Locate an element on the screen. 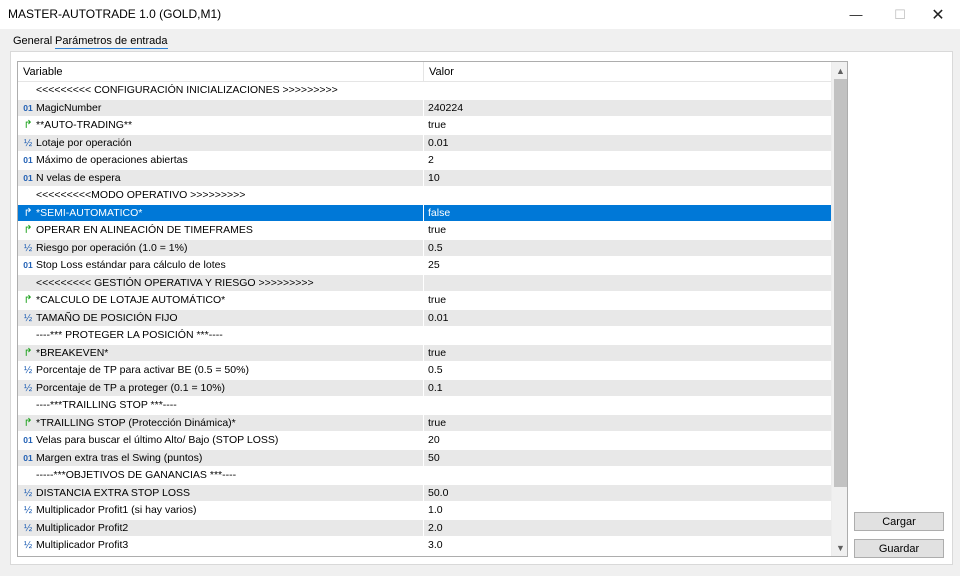 This screenshot has height=576, width=960. value-cell: 25 is located at coordinates (627, 265).